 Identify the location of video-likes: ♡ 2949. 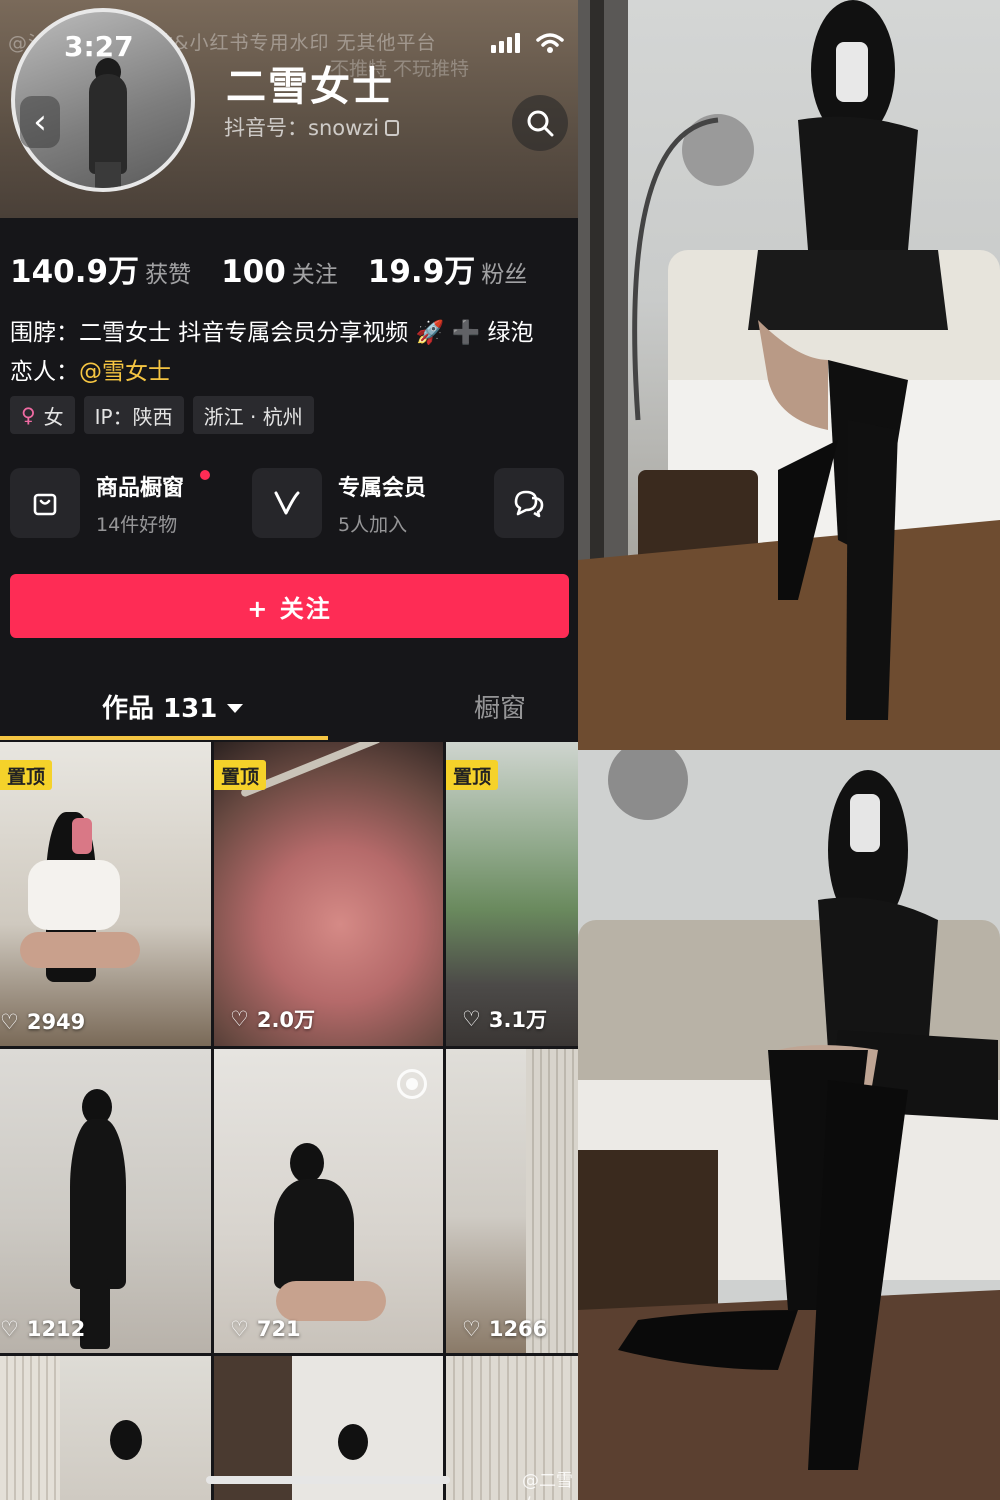
(43, 1022).